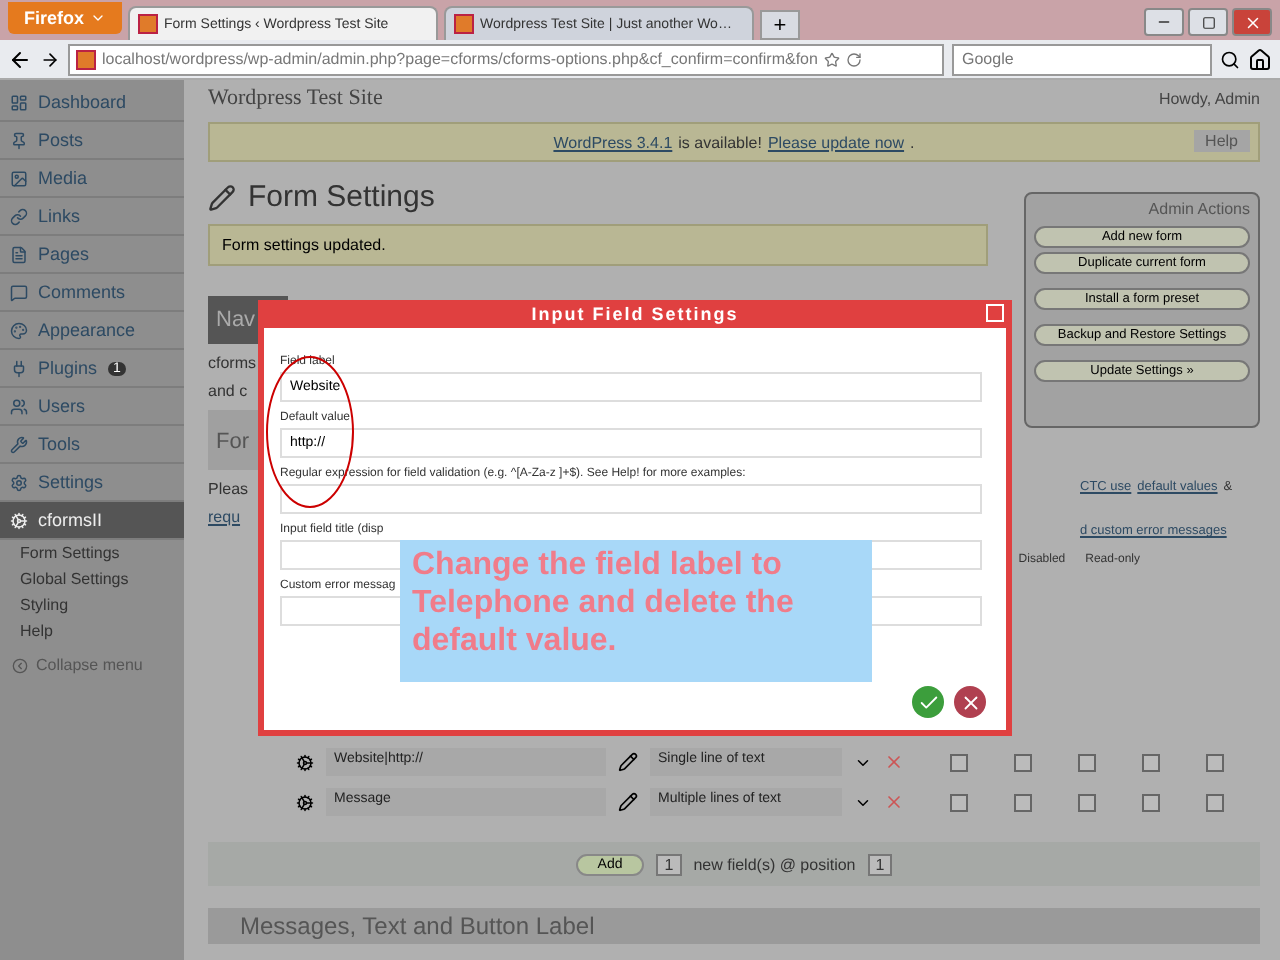  What do you see at coordinates (92, 293) in the screenshot?
I see `sidebar-item: Comments` at bounding box center [92, 293].